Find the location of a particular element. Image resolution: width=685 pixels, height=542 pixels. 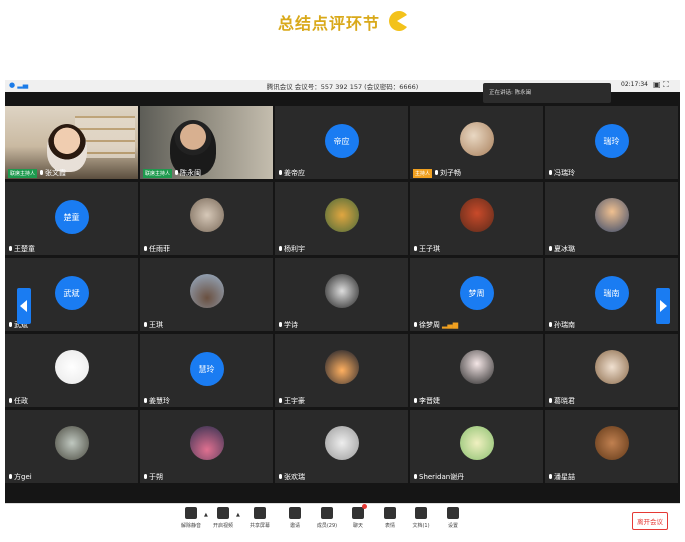

participant-name: 李晋婕 is located at coordinates (429, 401).